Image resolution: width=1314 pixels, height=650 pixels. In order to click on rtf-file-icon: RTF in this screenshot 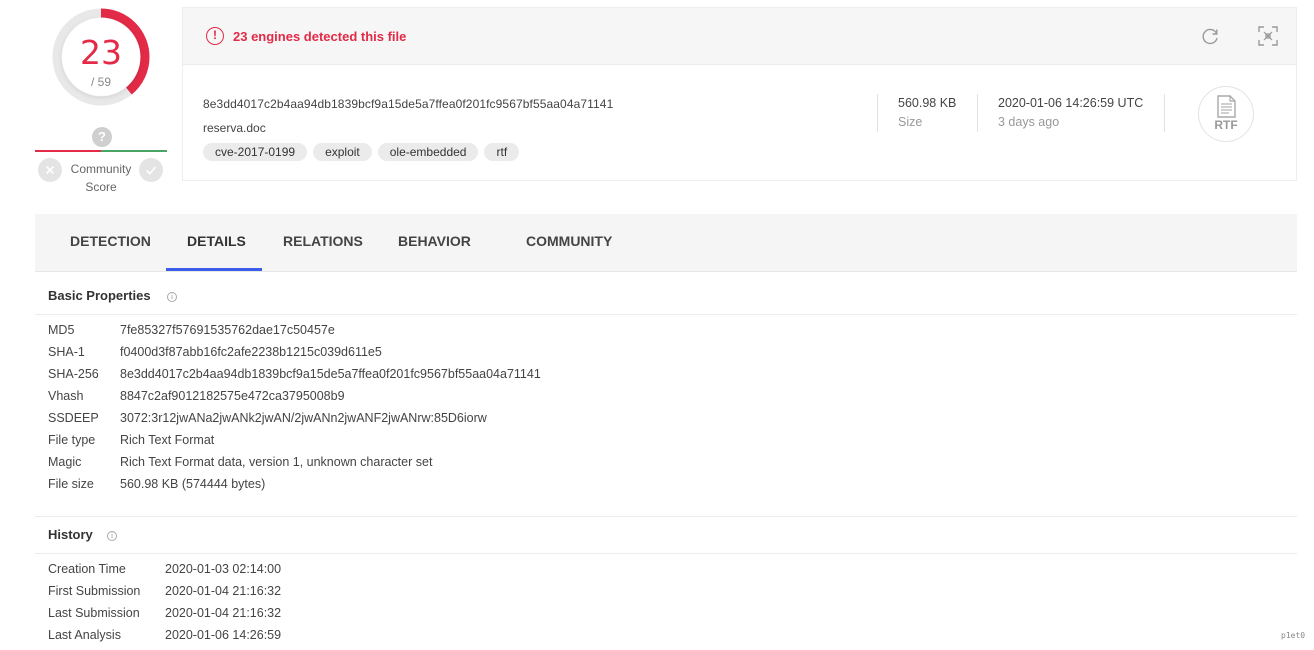, I will do `click(1226, 114)`.